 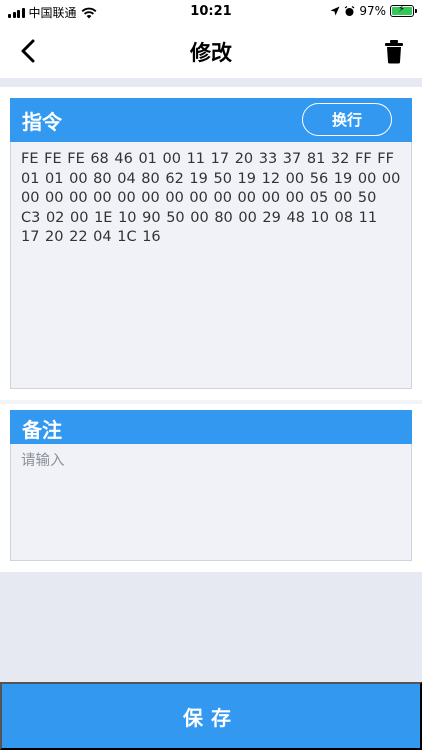 What do you see at coordinates (349, 10) in the screenshot?
I see `alarm-icon` at bounding box center [349, 10].